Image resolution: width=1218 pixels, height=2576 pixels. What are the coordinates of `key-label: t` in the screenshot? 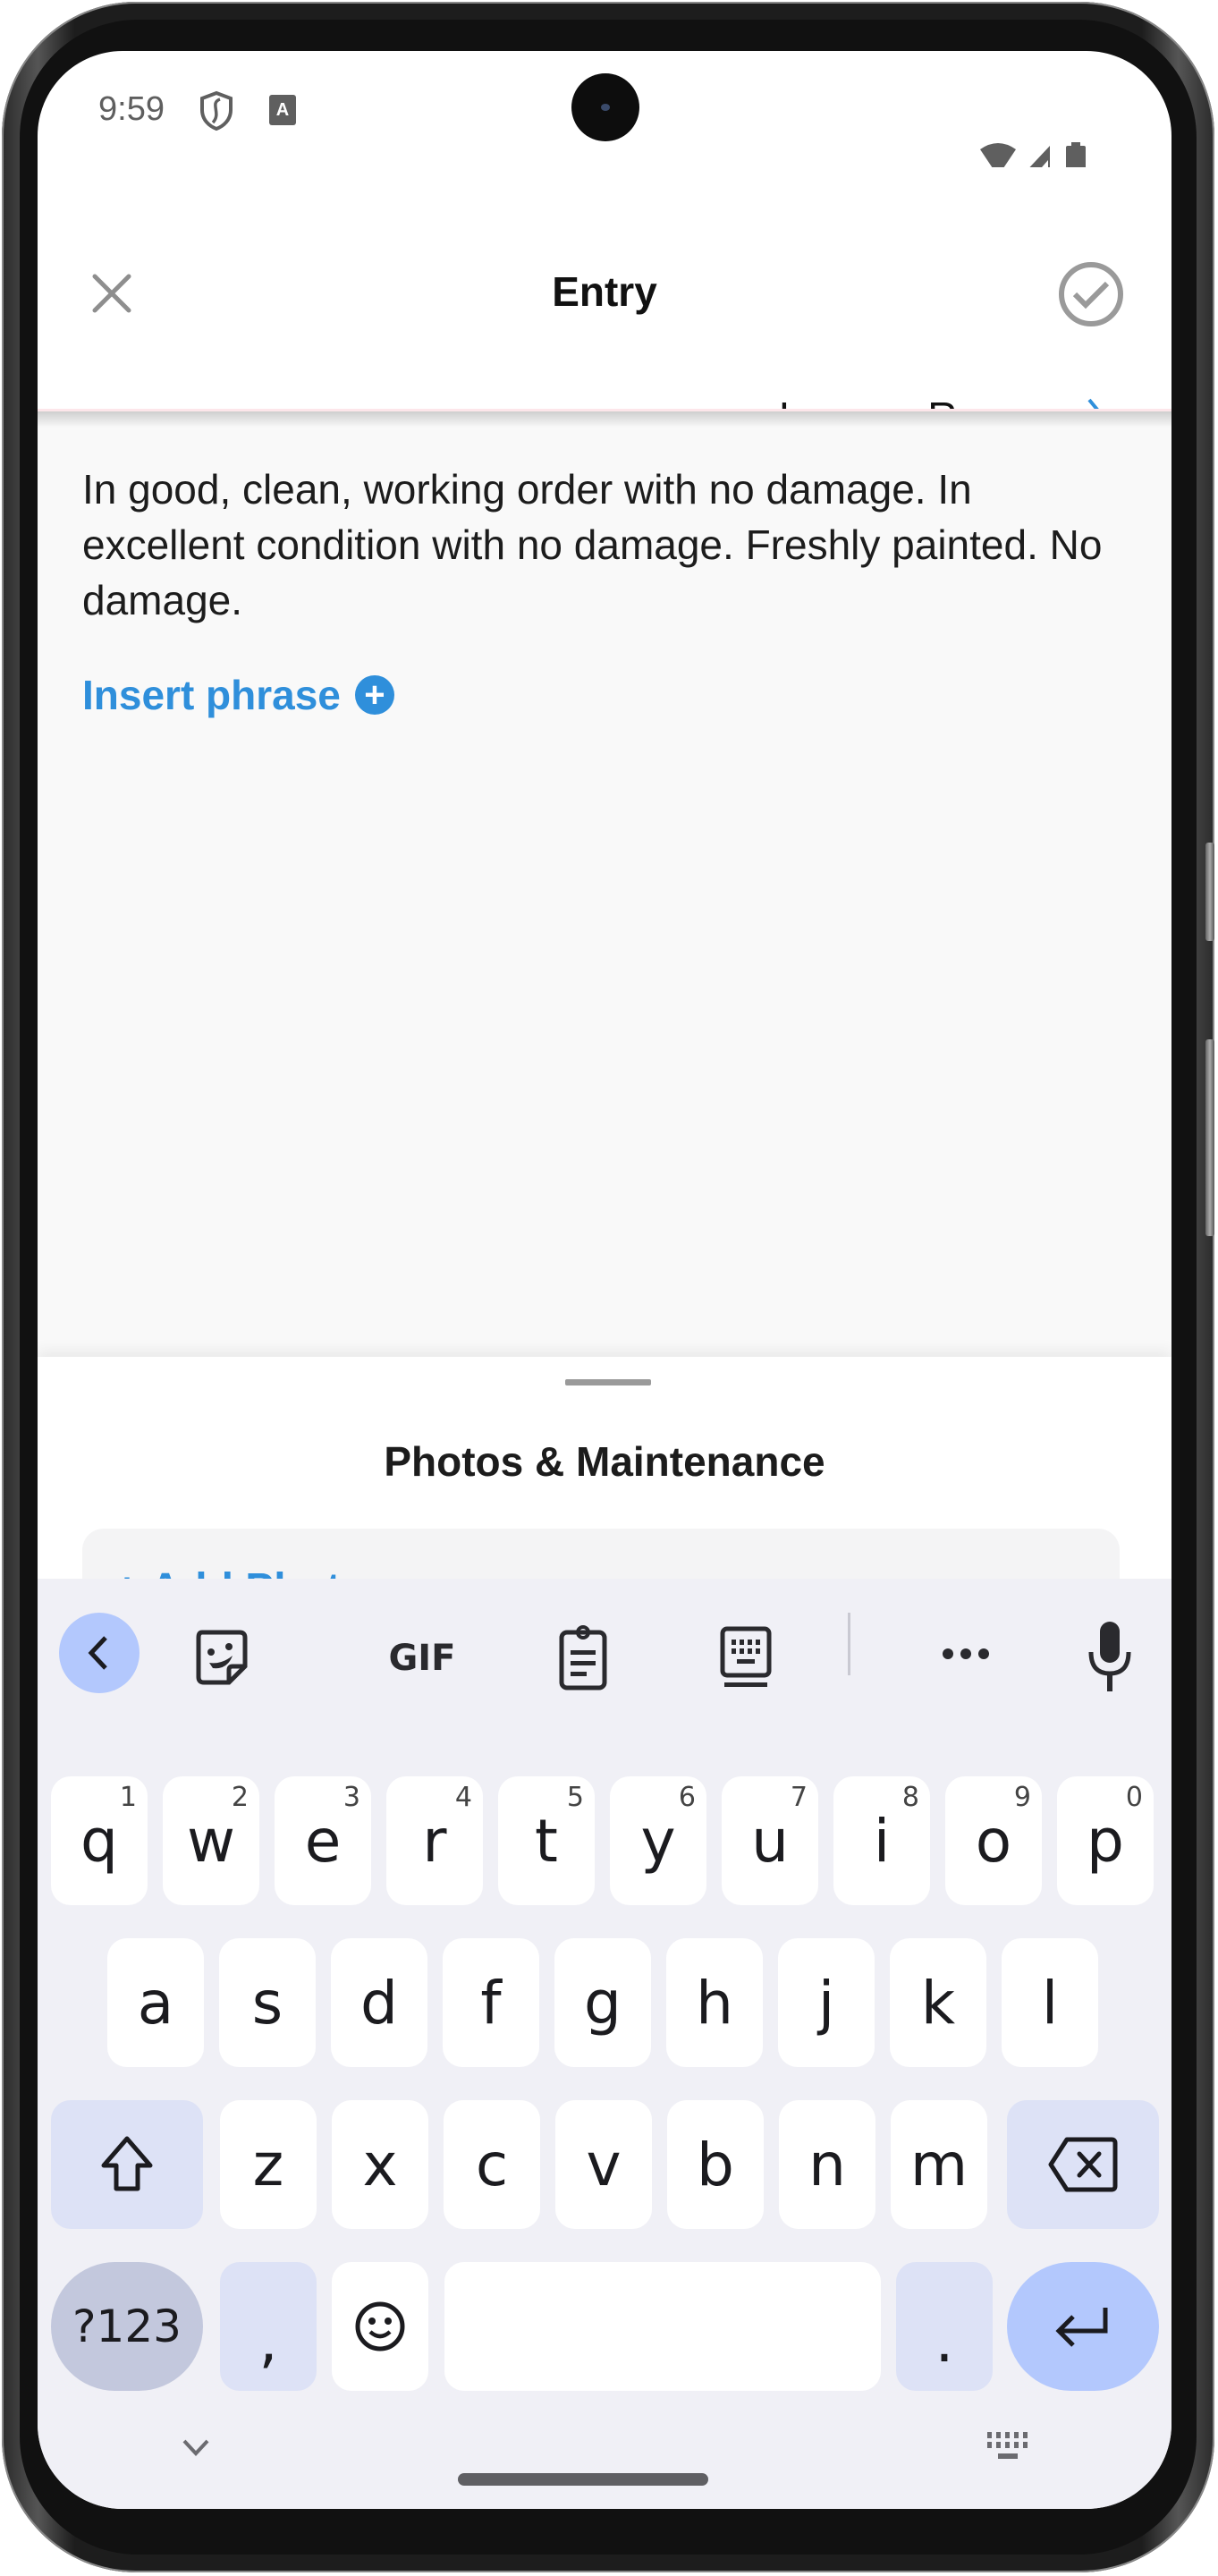 It's located at (546, 1841).